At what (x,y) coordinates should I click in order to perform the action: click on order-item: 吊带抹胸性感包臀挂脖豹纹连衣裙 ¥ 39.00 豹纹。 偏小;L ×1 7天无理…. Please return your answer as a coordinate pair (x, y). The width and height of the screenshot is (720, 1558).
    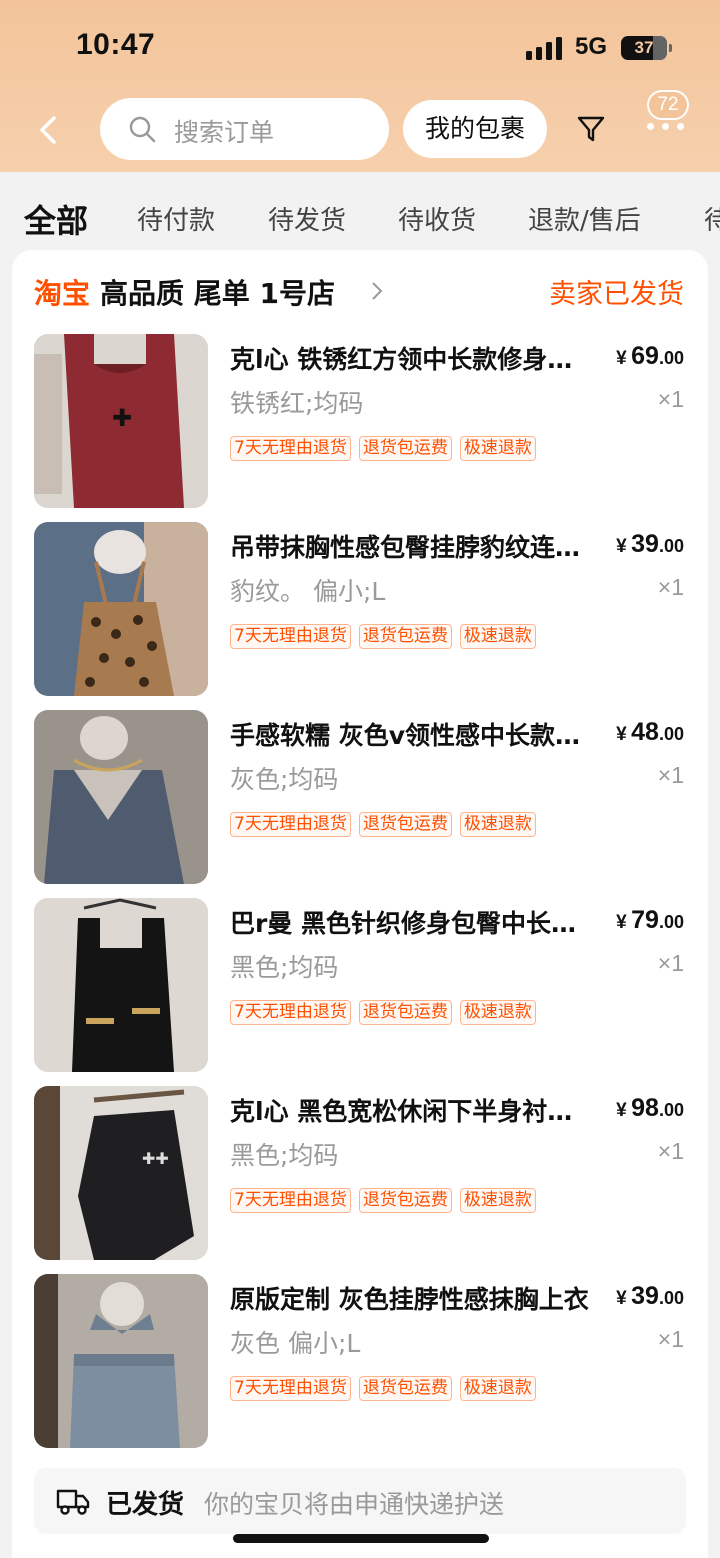
    Looking at the image, I should click on (360, 609).